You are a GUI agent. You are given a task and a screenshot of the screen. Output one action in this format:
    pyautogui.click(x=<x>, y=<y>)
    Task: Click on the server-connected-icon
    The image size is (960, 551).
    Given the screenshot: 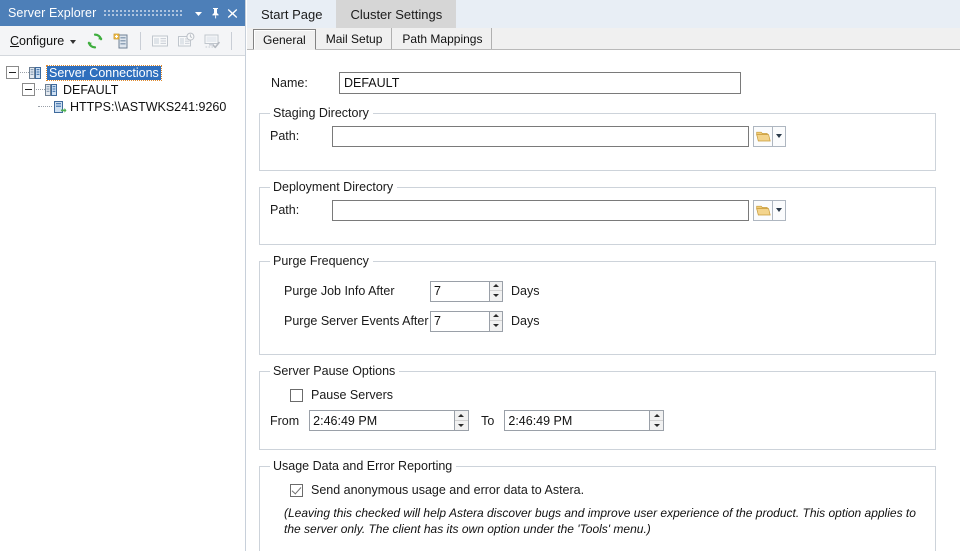 What is the action you would take?
    pyautogui.click(x=60, y=106)
    